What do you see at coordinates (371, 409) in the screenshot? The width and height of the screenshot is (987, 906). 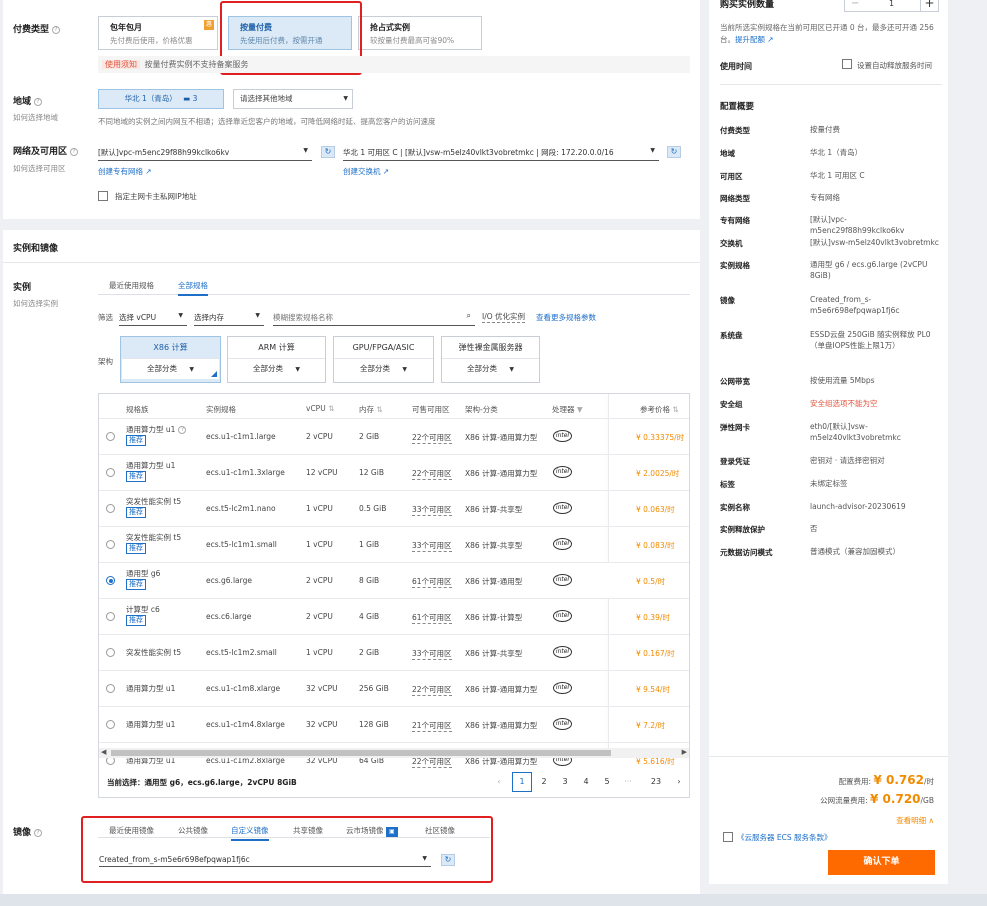 I see `col-memory: 内存 ⇅` at bounding box center [371, 409].